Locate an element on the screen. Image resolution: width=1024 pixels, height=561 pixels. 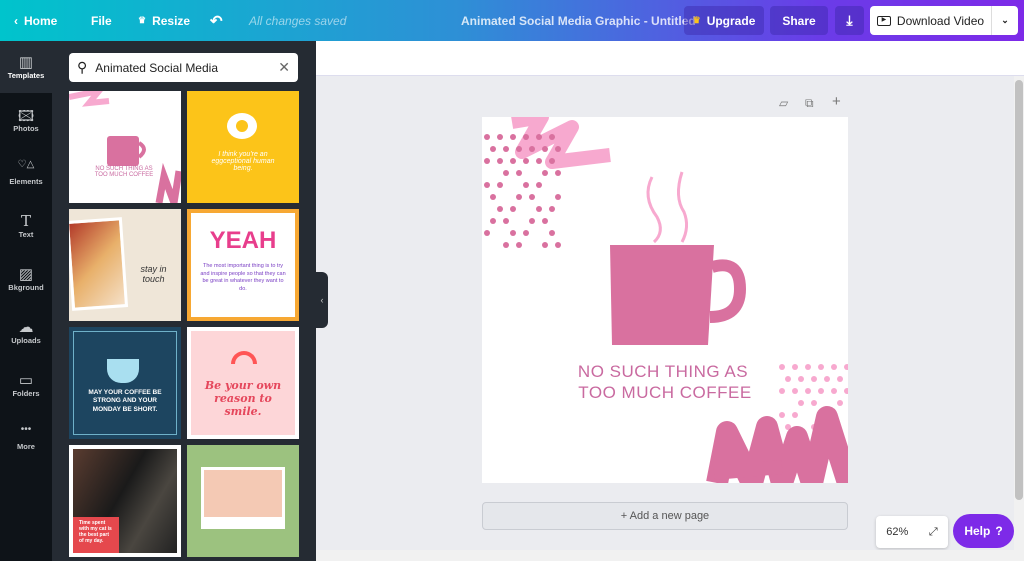
add-page-icon: + is located at coordinates (836, 101).